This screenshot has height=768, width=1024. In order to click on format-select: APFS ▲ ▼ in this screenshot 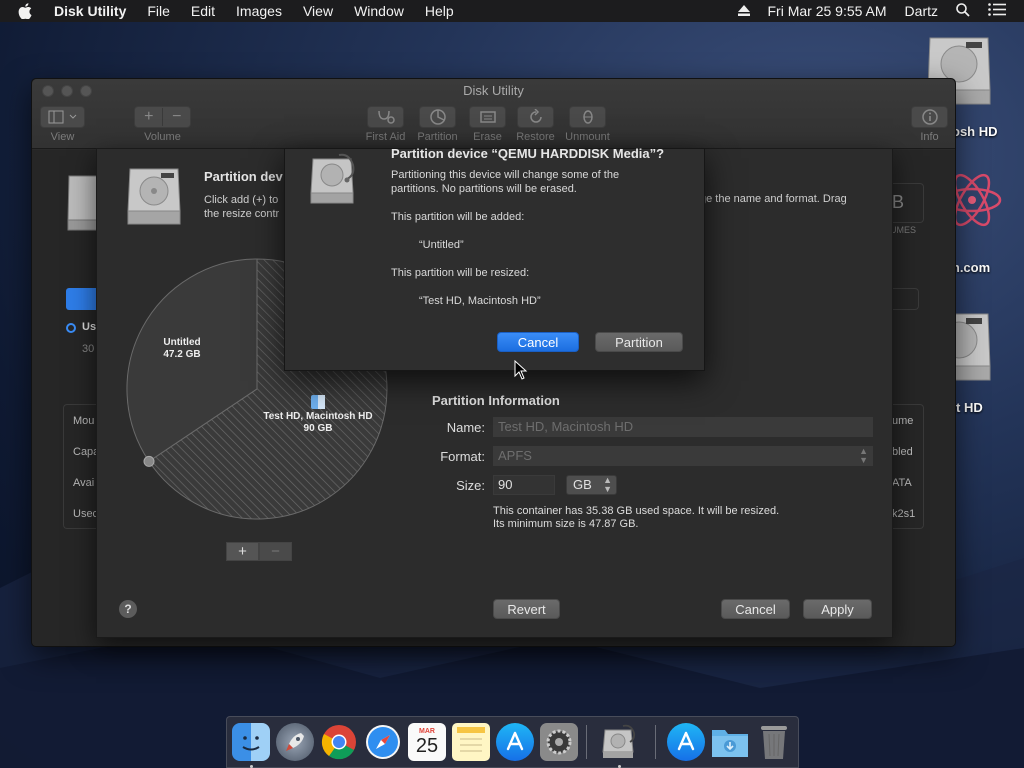, I will do `click(683, 456)`.